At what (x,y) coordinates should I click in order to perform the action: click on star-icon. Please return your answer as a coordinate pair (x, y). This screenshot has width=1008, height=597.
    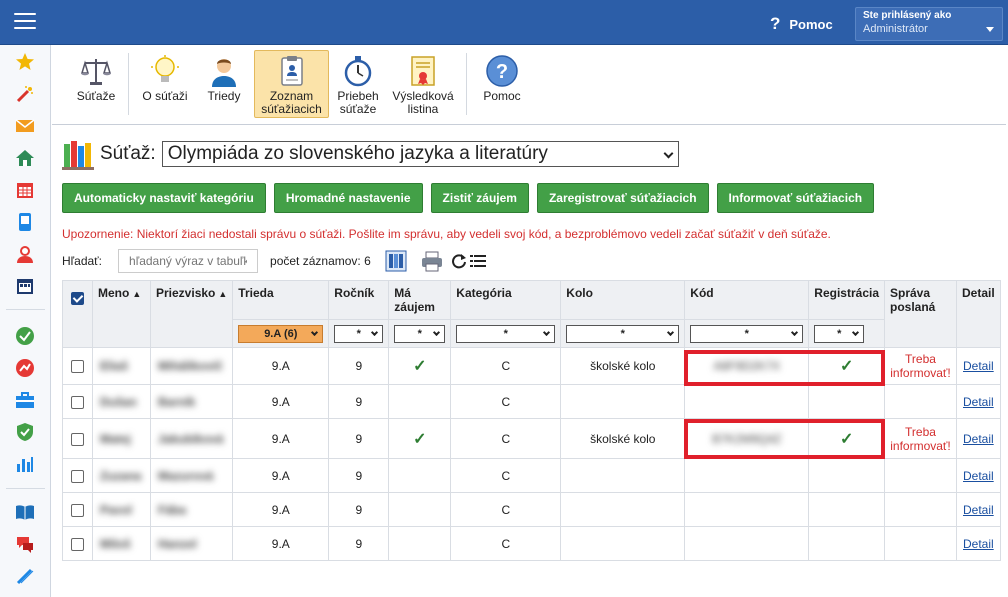
    Looking at the image, I should click on (25, 62).